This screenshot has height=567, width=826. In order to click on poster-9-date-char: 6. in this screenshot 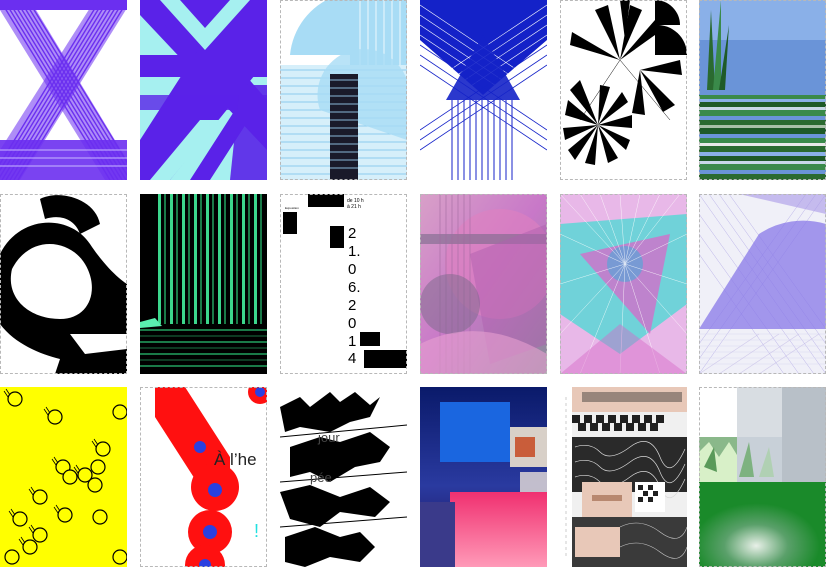, I will do `click(354, 287)`.